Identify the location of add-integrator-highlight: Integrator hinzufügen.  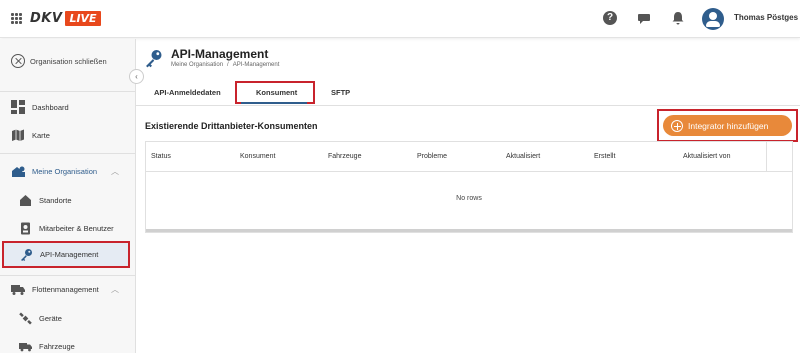
(727, 125).